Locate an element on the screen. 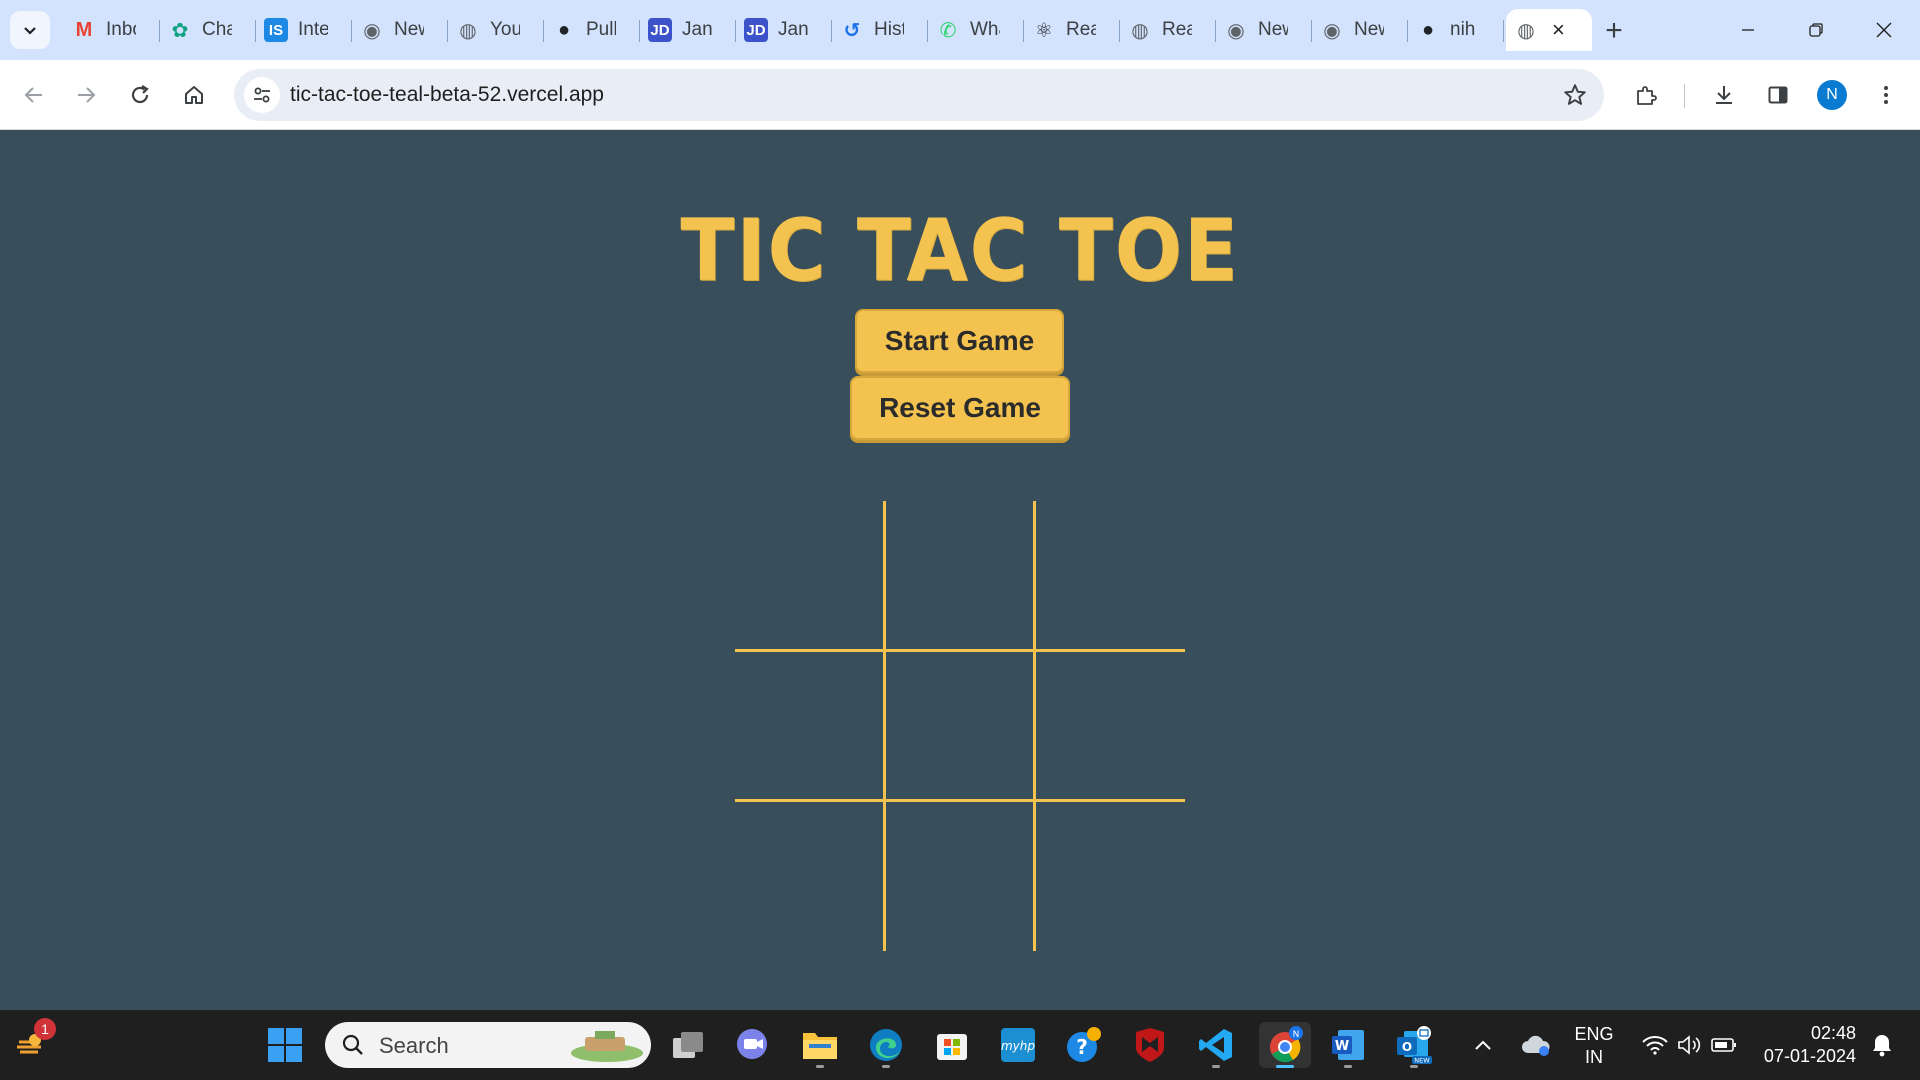  browser-tab: ⚛ React is located at coordinates (1072, 30).